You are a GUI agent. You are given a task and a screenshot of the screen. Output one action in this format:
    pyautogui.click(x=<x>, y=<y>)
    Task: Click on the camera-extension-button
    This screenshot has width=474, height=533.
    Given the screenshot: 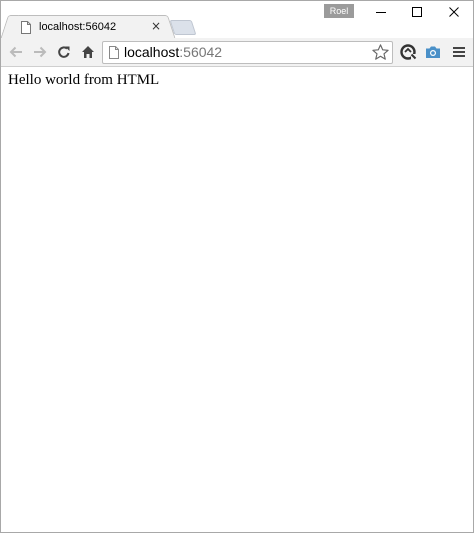 What is the action you would take?
    pyautogui.click(x=433, y=52)
    